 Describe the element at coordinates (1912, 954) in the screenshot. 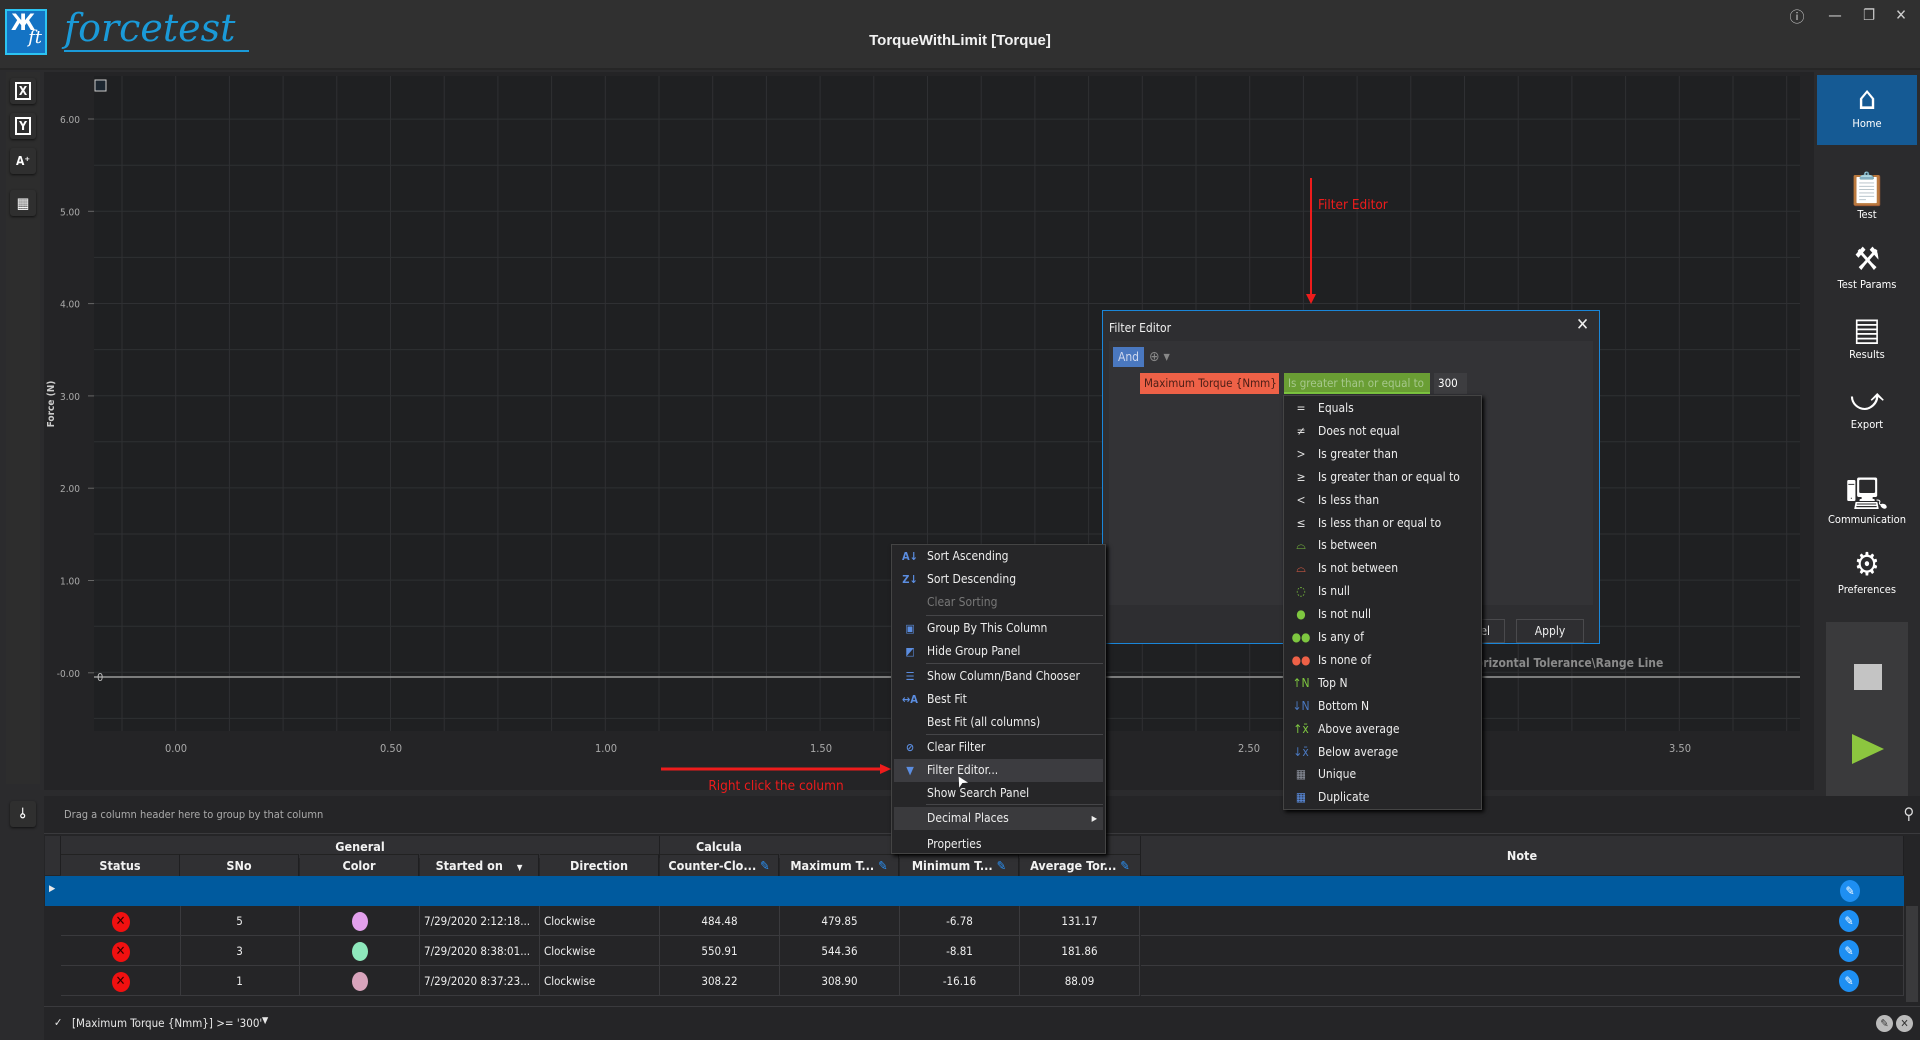

I see `vertical-scrollbar` at that location.